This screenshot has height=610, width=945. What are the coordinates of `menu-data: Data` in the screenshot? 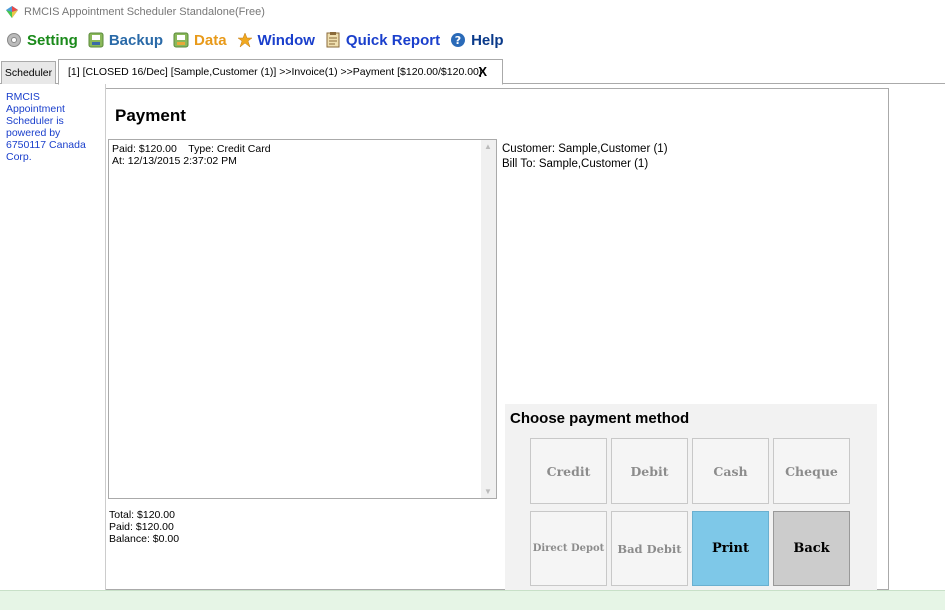 It's located at (200, 40).